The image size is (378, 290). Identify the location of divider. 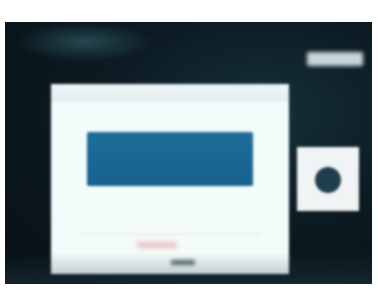
(171, 234).